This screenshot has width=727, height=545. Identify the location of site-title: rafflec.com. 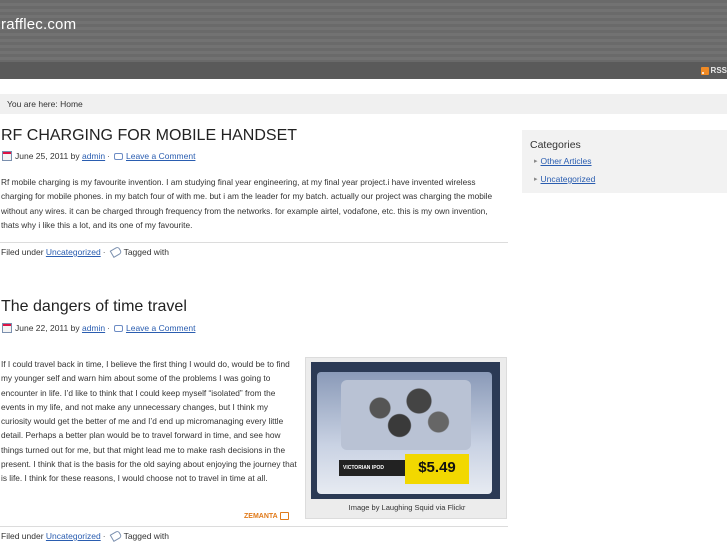
(38, 24).